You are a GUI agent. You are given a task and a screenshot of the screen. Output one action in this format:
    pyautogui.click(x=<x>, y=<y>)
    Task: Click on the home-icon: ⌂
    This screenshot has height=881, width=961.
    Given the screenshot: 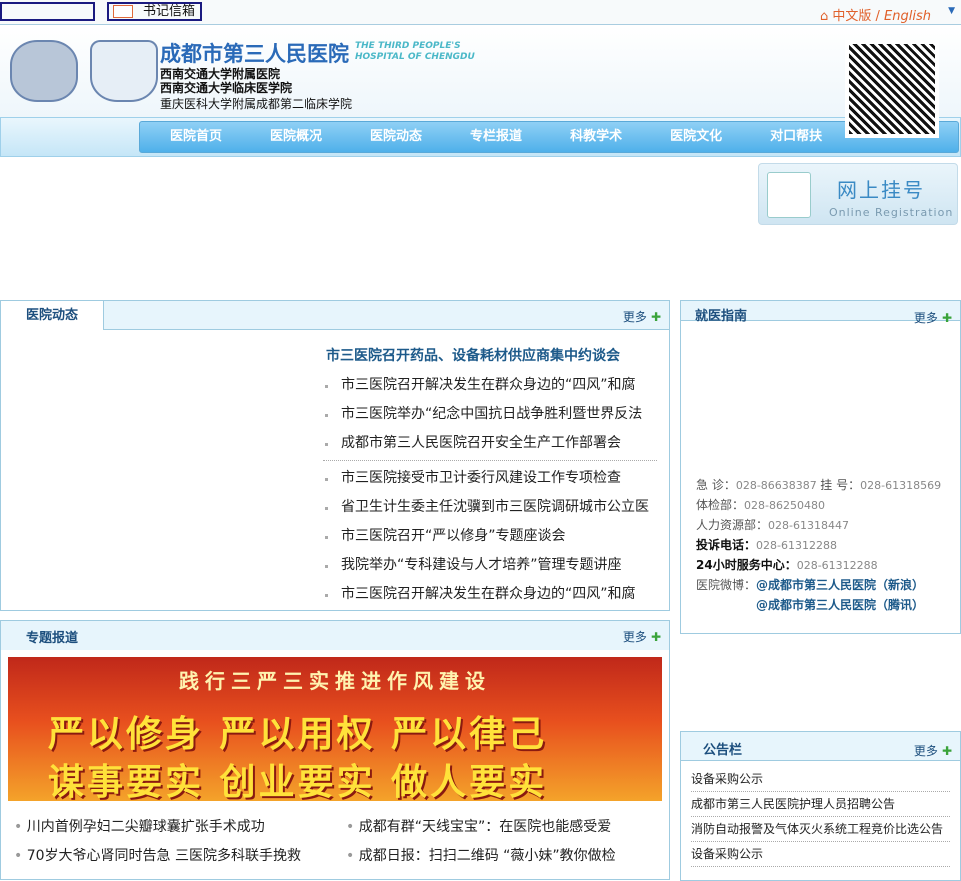 What is the action you would take?
    pyautogui.click(x=826, y=16)
    